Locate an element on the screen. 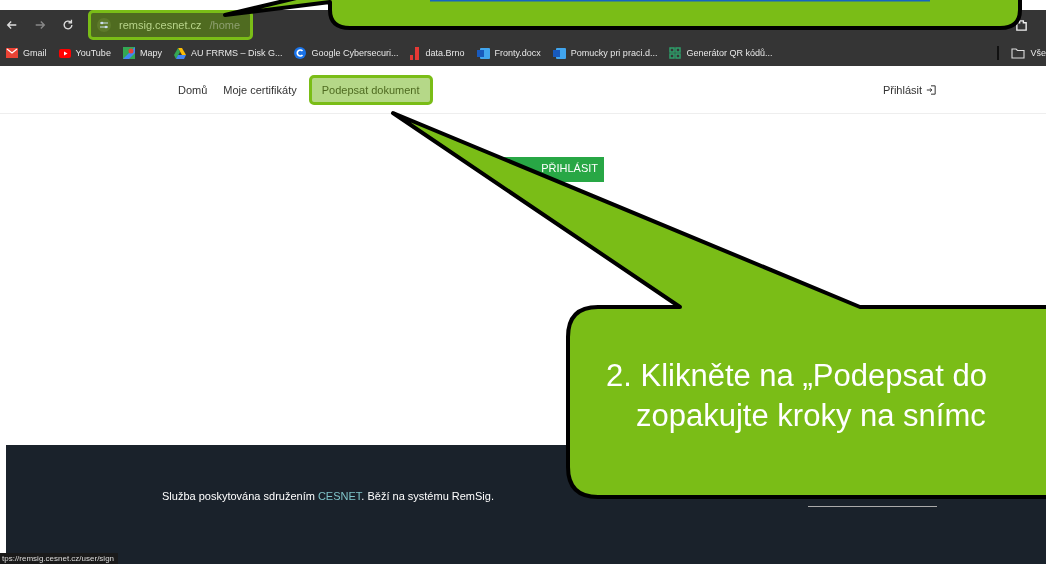  folder-icon is located at coordinates (1018, 53).